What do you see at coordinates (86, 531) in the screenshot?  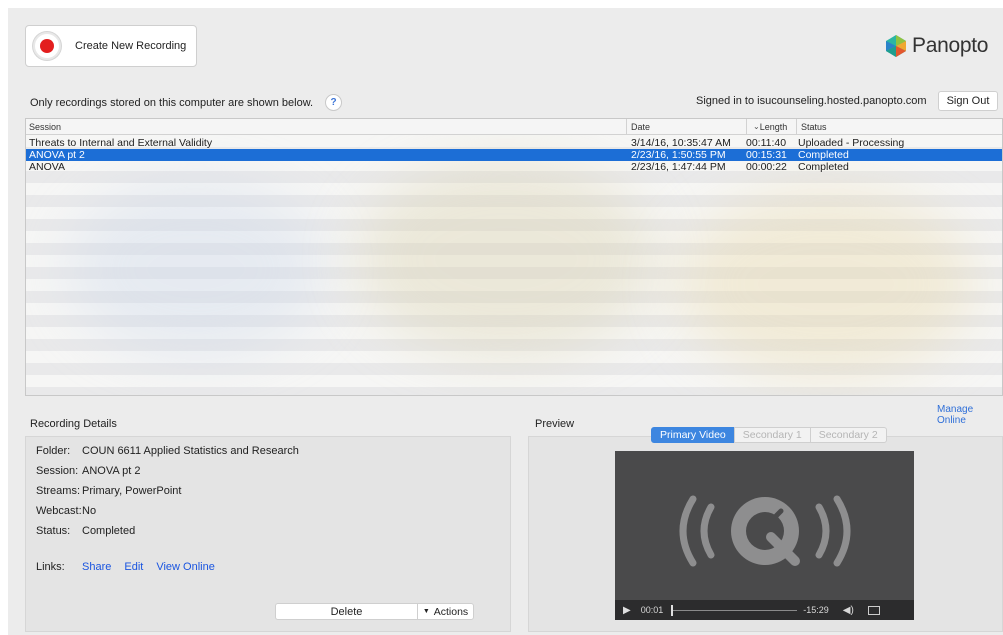 I see `detail-status: Status: Completed` at bounding box center [86, 531].